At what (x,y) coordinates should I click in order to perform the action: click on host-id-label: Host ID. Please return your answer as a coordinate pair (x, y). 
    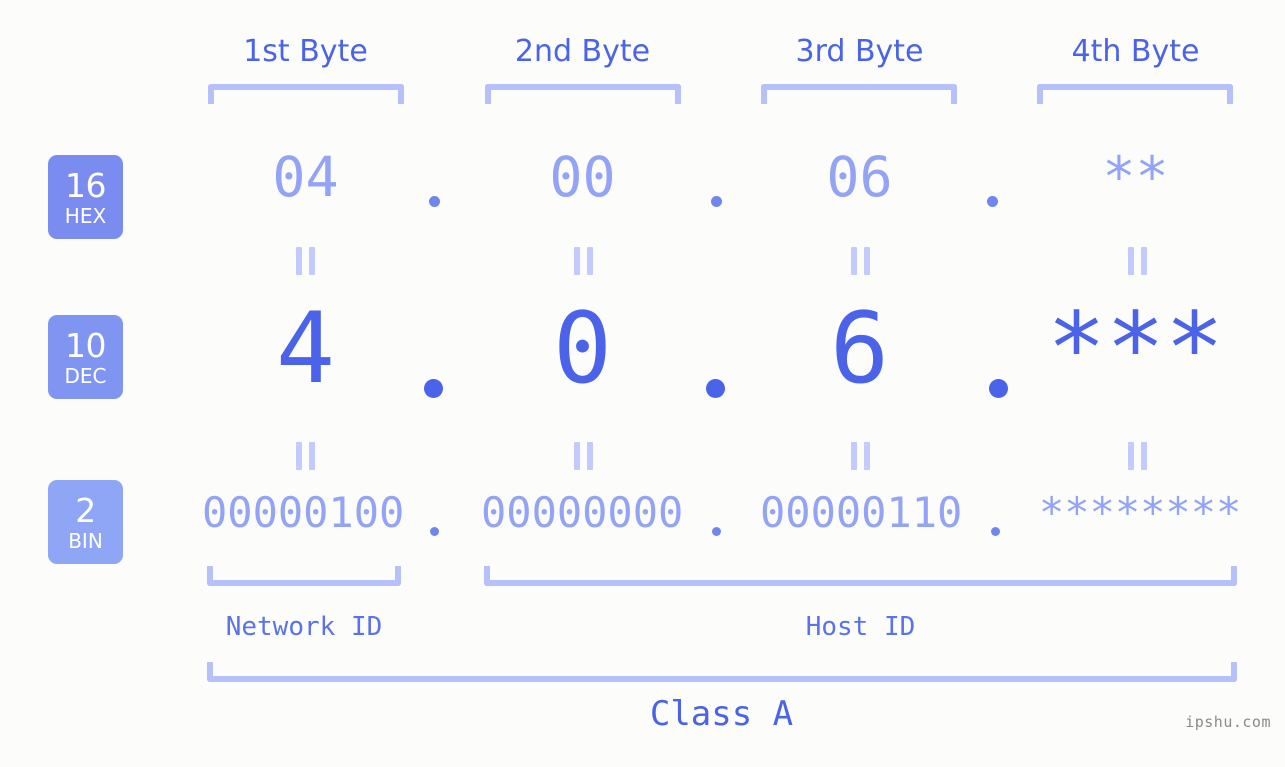
    Looking at the image, I should click on (860, 627).